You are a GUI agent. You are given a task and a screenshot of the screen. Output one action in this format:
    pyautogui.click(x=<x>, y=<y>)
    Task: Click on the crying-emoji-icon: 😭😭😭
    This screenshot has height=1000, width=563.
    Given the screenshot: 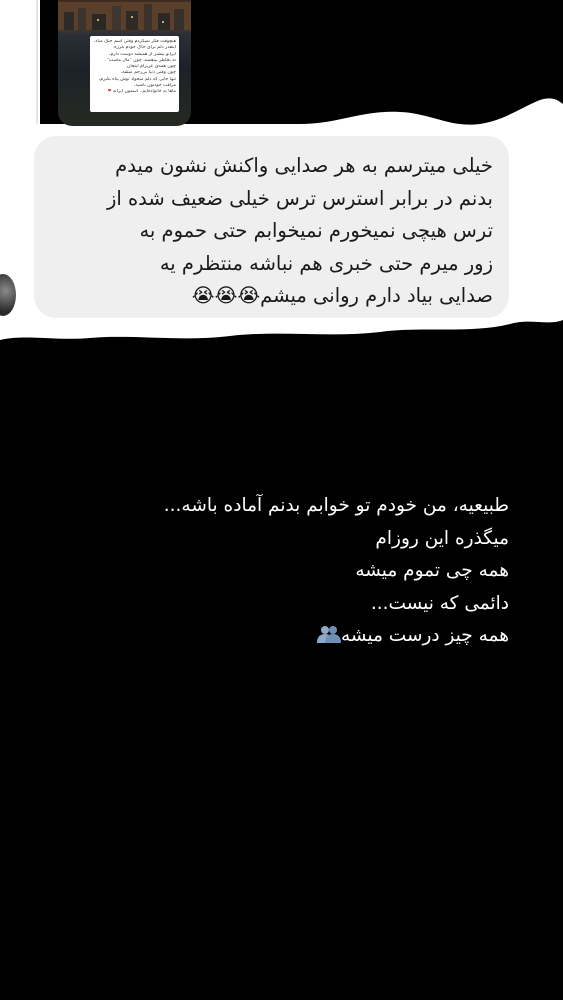 What is the action you would take?
    pyautogui.click(x=226, y=295)
    